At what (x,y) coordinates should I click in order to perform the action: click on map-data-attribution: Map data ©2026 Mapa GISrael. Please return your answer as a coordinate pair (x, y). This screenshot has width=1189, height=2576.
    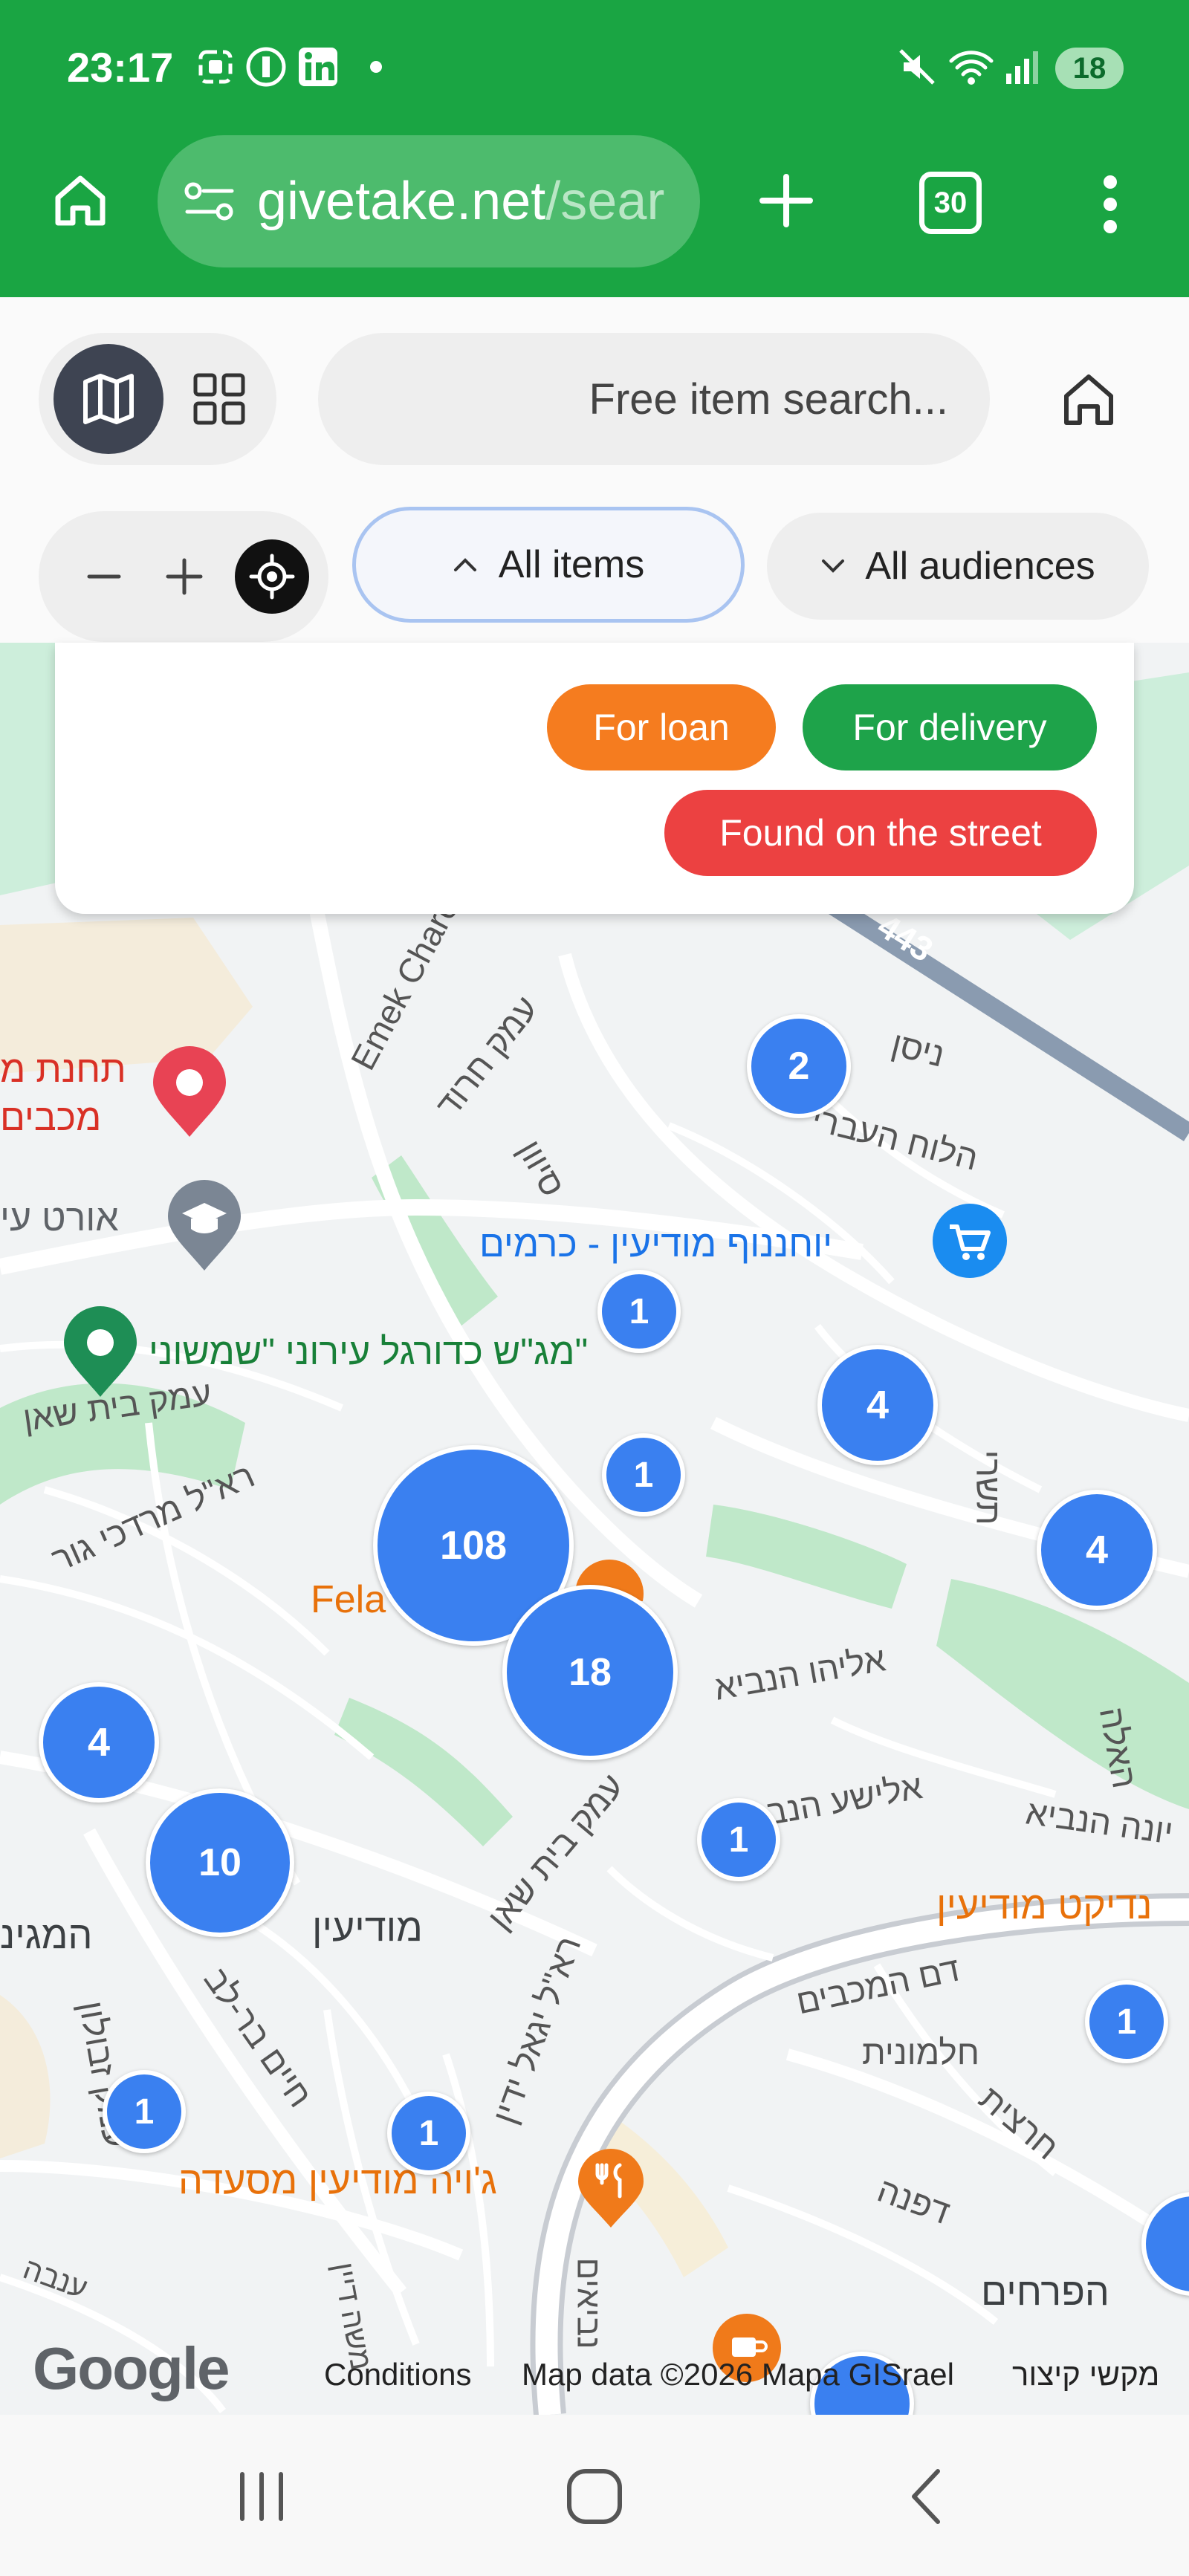
    Looking at the image, I should click on (738, 2374).